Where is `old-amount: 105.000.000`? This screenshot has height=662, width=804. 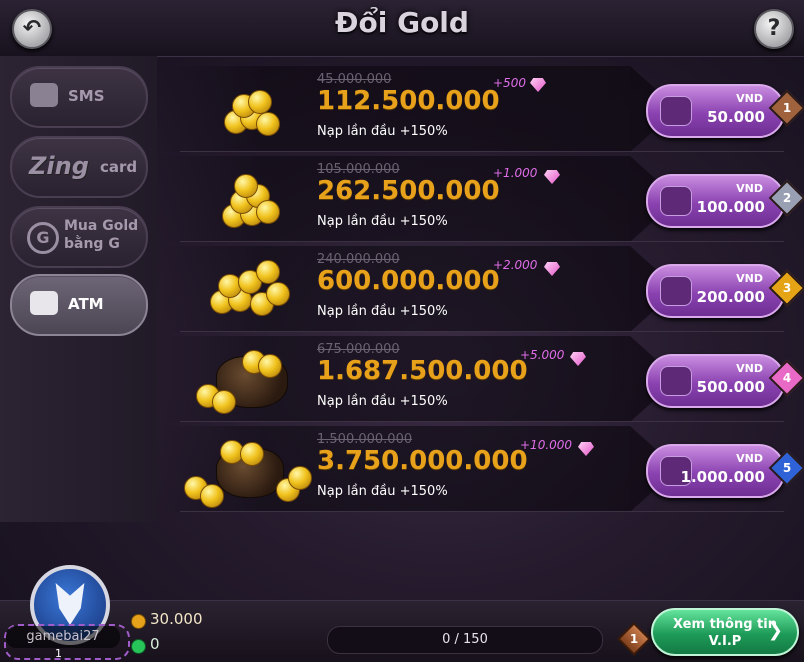
old-amount: 105.000.000 is located at coordinates (358, 169).